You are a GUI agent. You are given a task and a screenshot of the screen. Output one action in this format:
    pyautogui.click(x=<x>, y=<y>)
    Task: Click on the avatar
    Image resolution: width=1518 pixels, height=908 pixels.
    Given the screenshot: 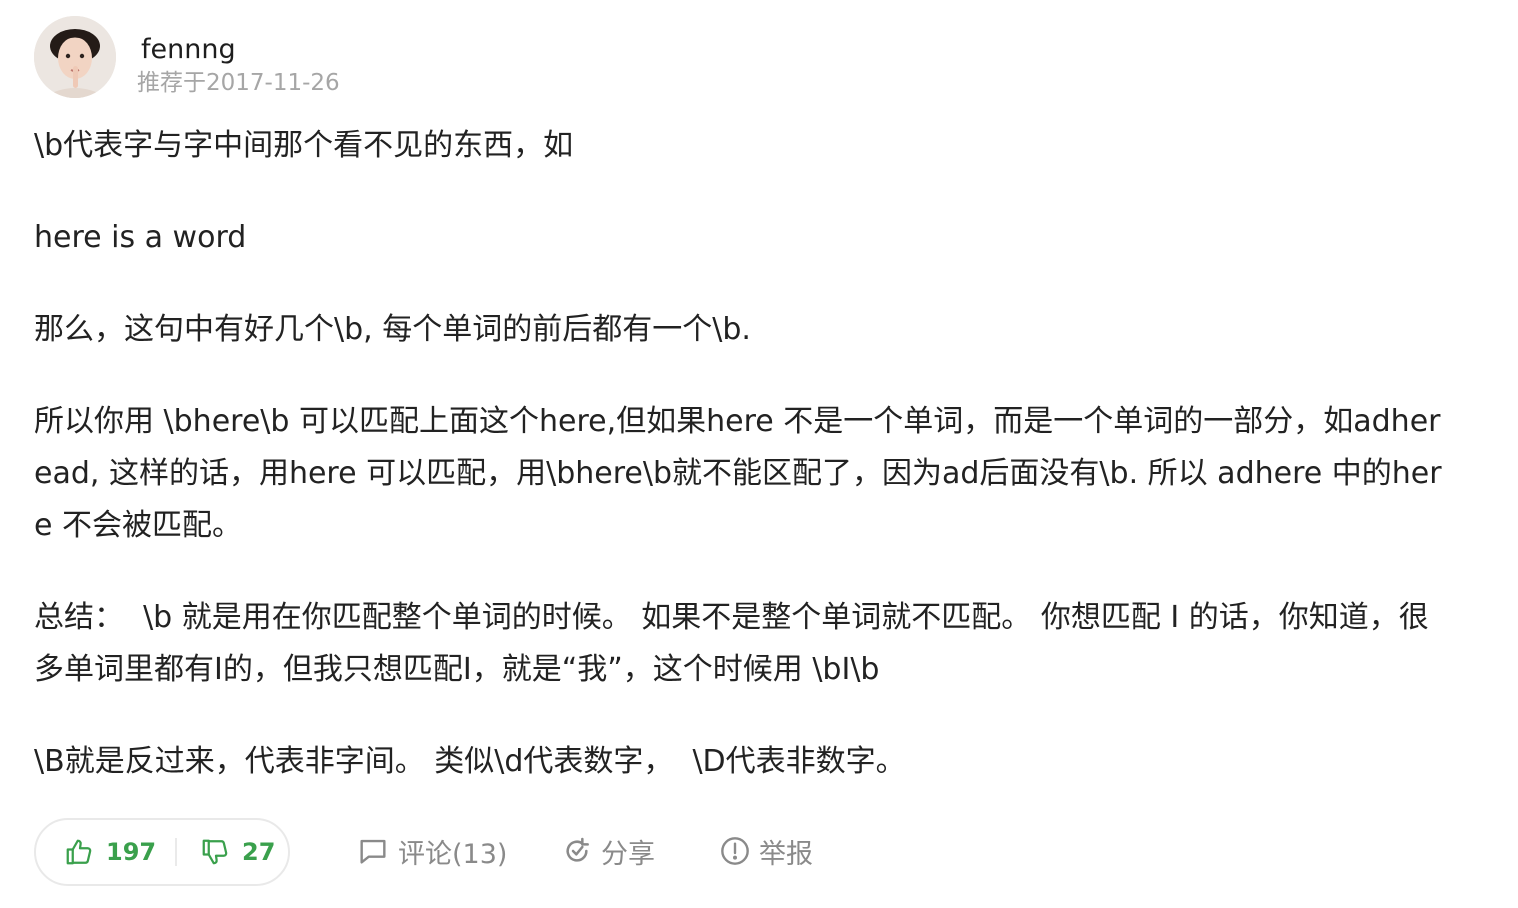 What is the action you would take?
    pyautogui.click(x=75, y=57)
    